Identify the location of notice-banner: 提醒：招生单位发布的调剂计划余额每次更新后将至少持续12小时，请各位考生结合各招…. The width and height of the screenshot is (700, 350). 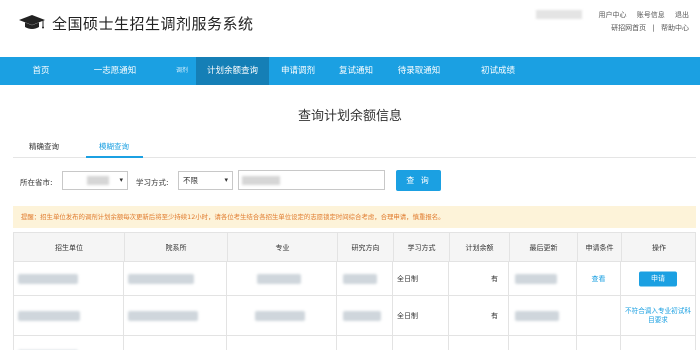
(354, 217).